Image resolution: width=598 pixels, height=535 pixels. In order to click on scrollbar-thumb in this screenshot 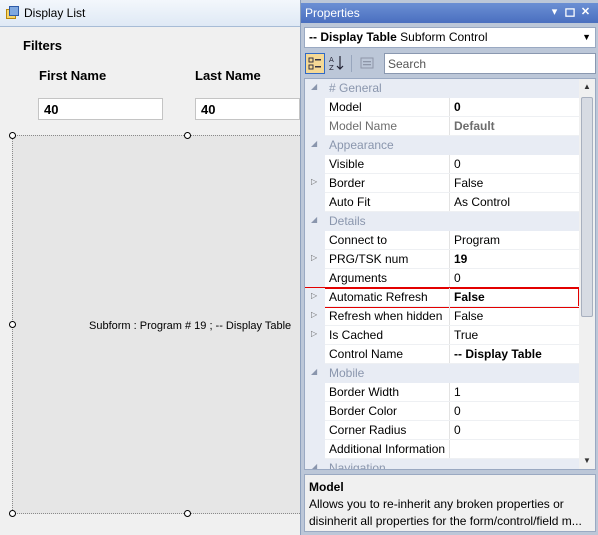, I will do `click(587, 207)`.